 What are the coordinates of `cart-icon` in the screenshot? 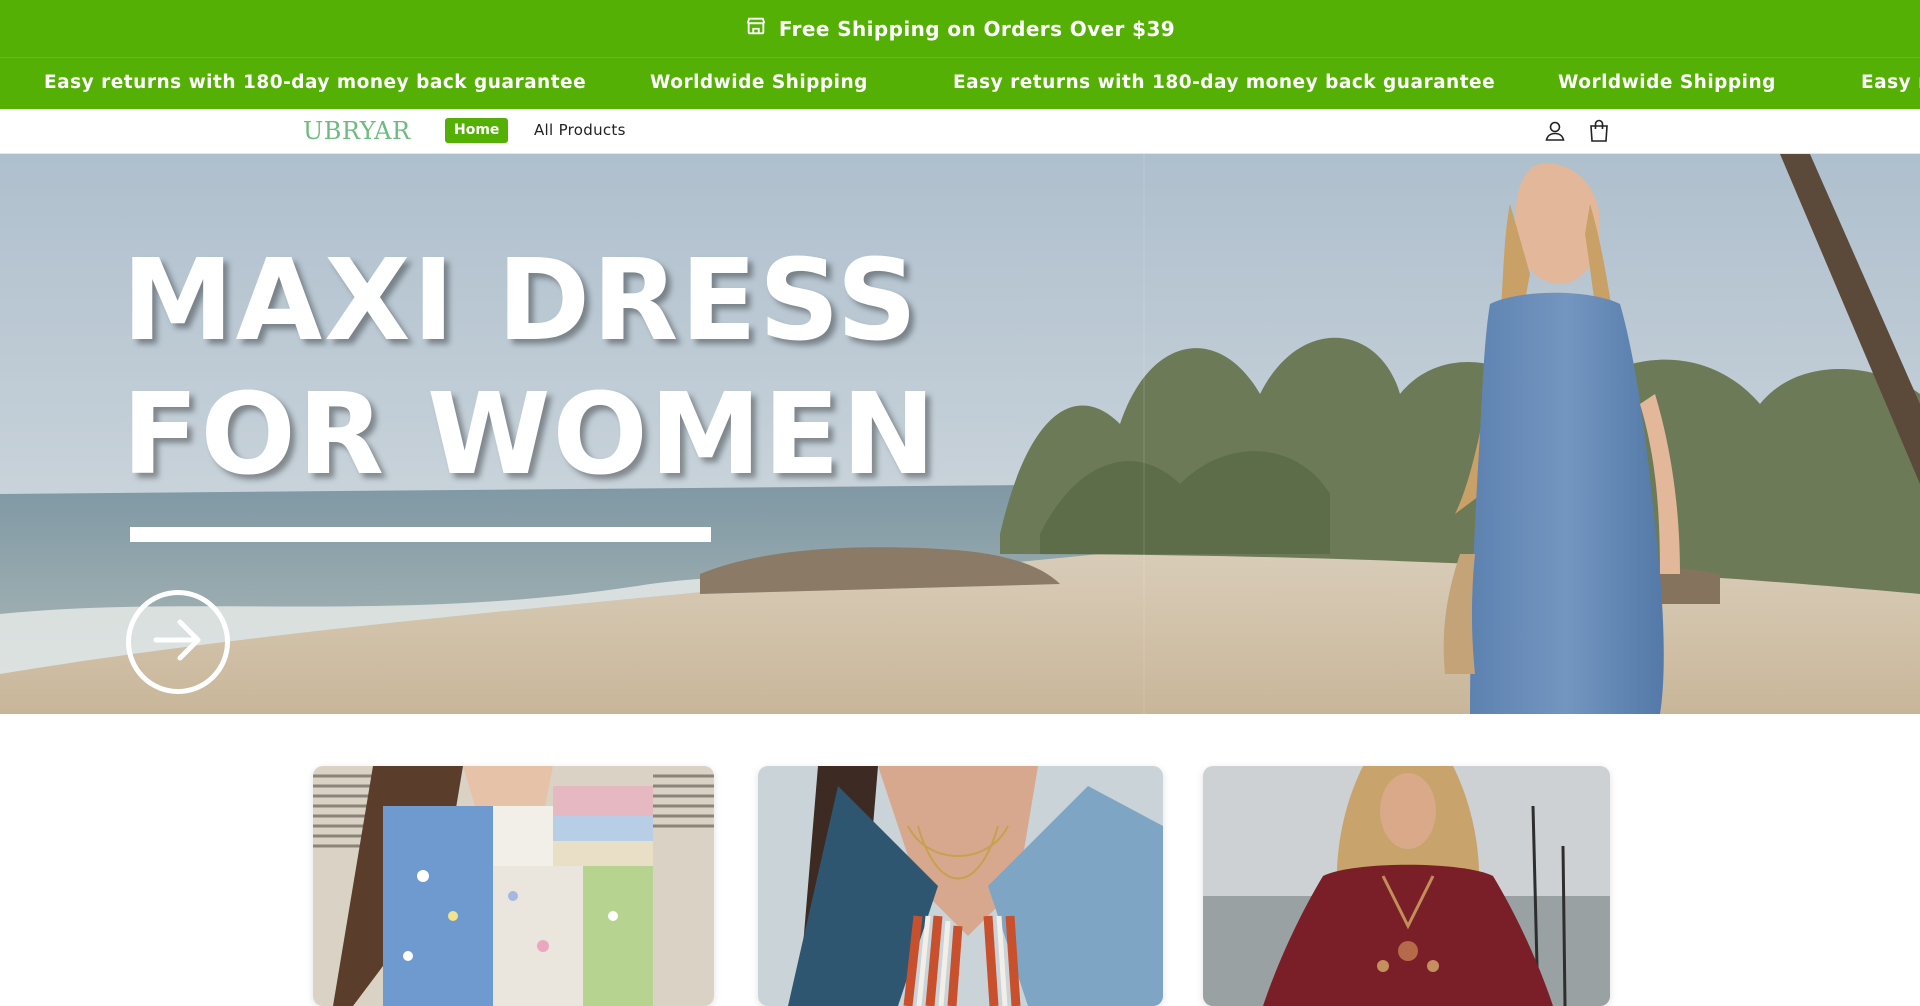 It's located at (1599, 131).